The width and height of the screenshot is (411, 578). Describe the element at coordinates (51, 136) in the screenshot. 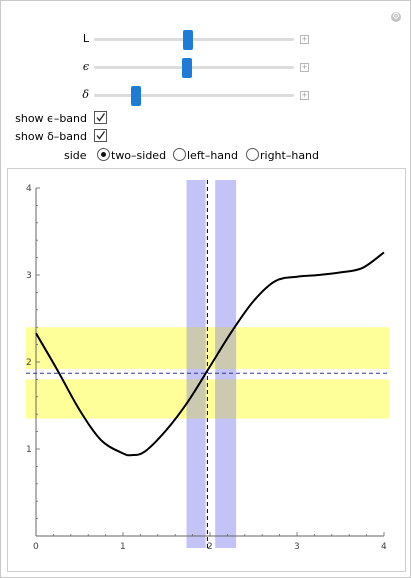

I see `show-delta-band-label: show δ–band` at that location.